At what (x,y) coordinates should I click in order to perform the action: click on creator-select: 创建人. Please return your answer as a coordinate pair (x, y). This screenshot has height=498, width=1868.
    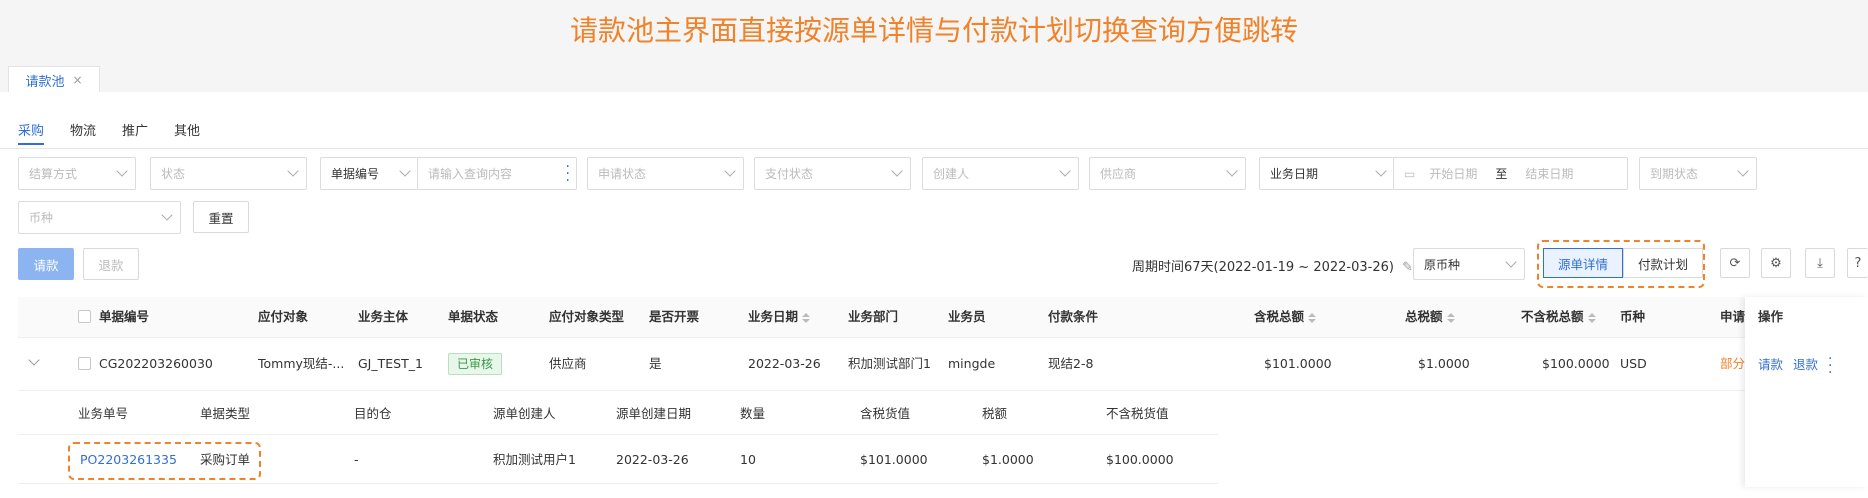
    Looking at the image, I should click on (1000, 173).